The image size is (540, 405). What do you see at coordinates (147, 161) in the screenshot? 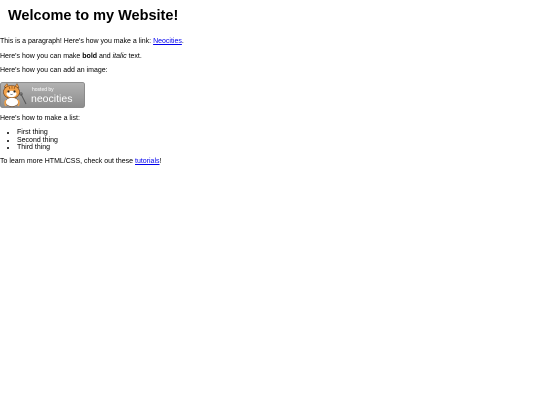
I see `tutorials-link: tutorials` at bounding box center [147, 161].